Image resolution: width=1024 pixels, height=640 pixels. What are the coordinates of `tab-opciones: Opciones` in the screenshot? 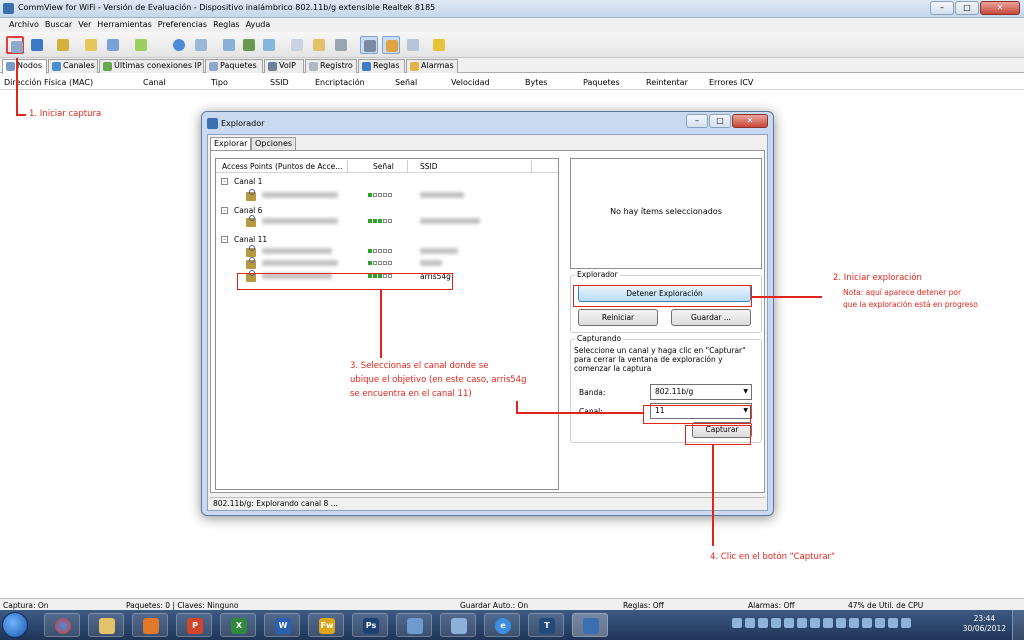 It's located at (274, 143).